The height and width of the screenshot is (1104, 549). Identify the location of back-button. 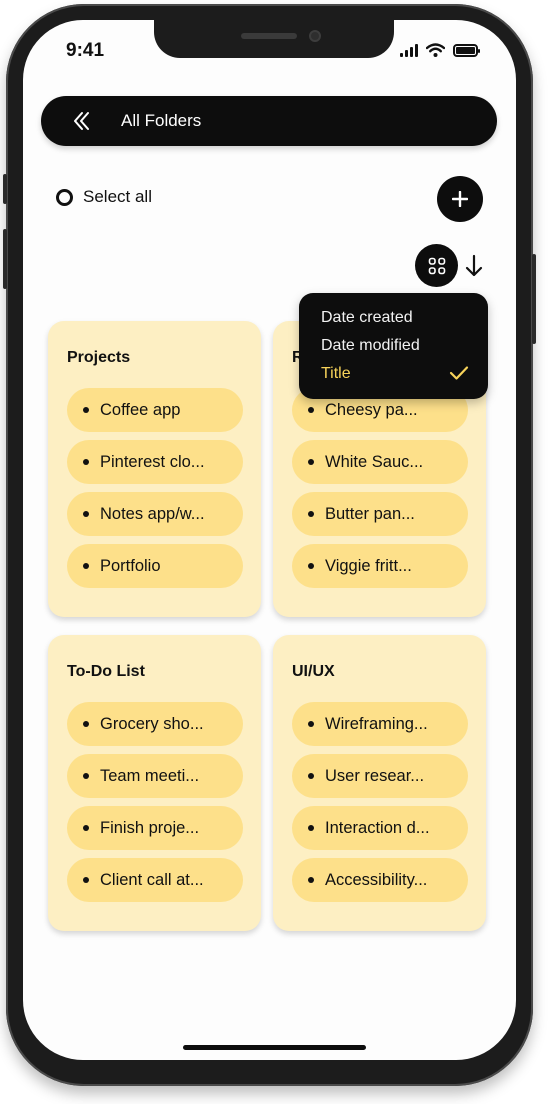
(82, 121).